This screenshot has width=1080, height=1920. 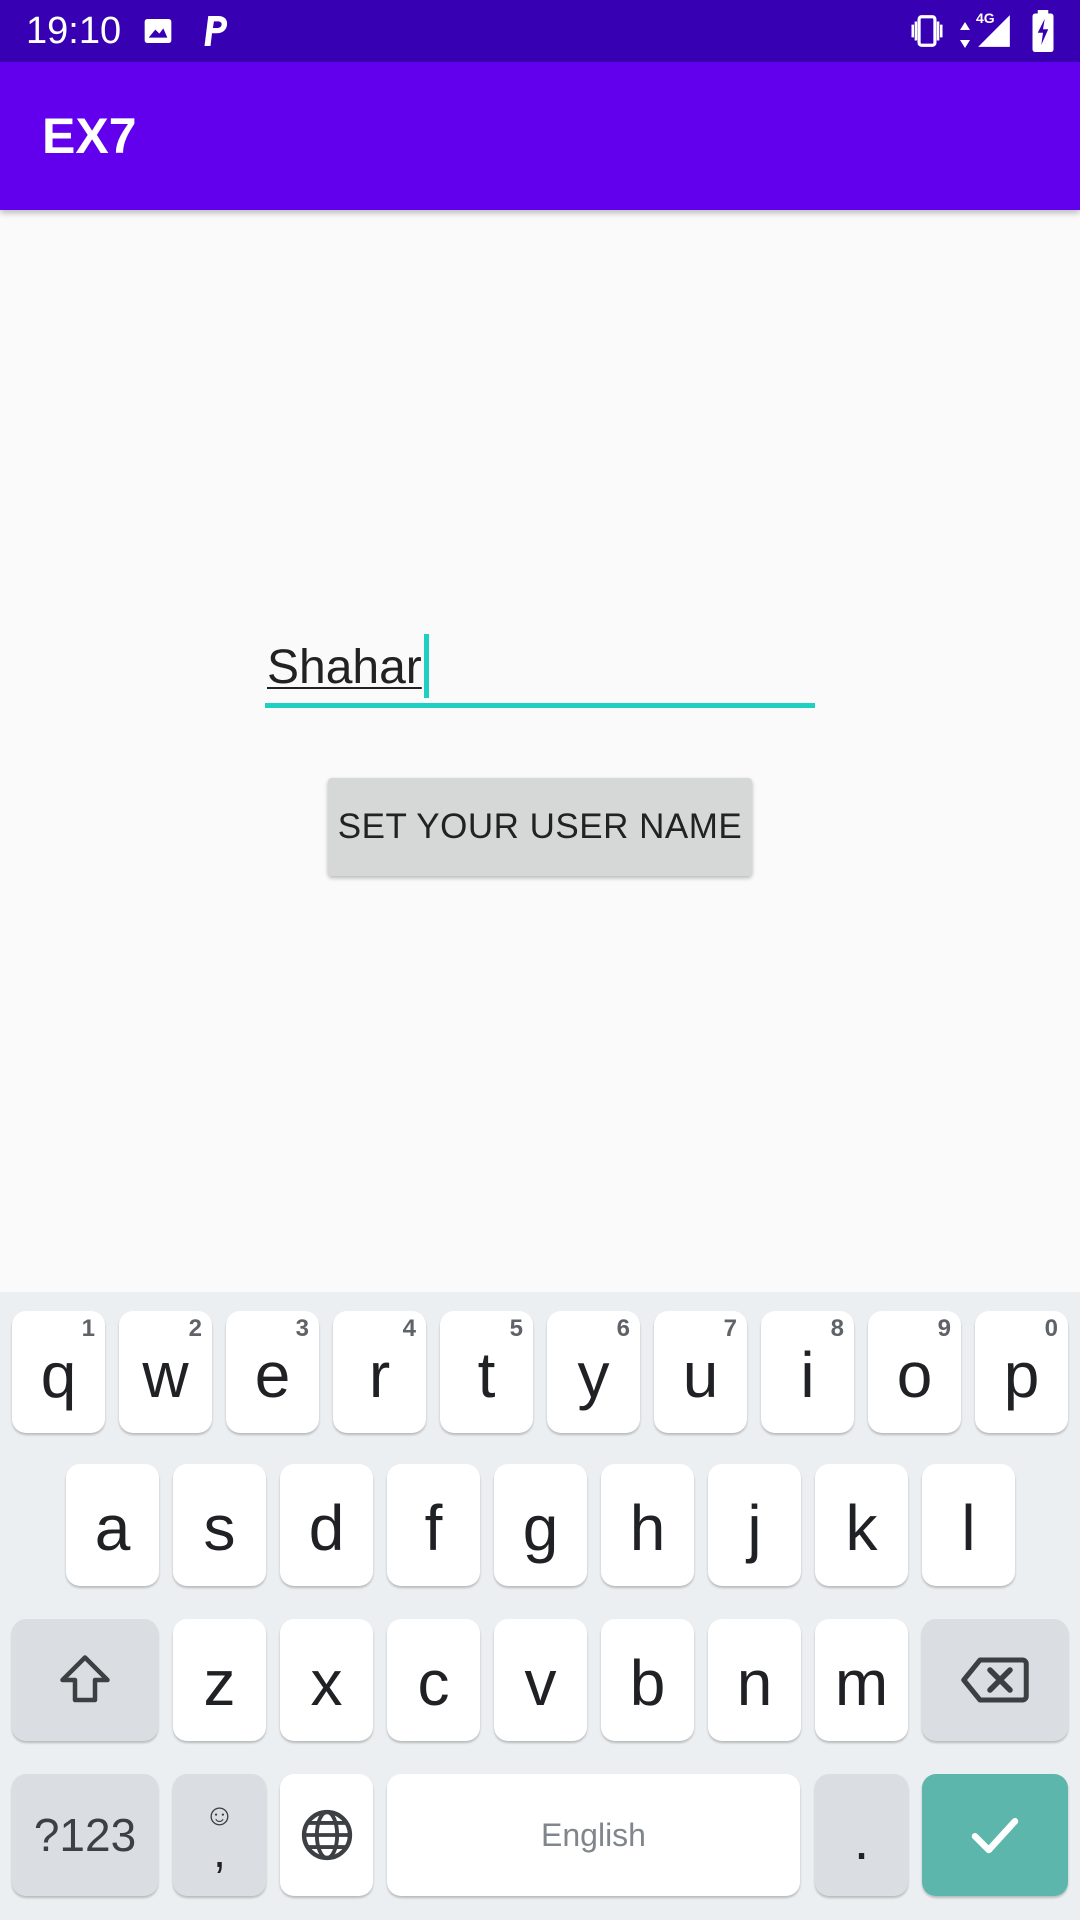 I want to click on key-w: 2w, so click(x=165, y=1372).